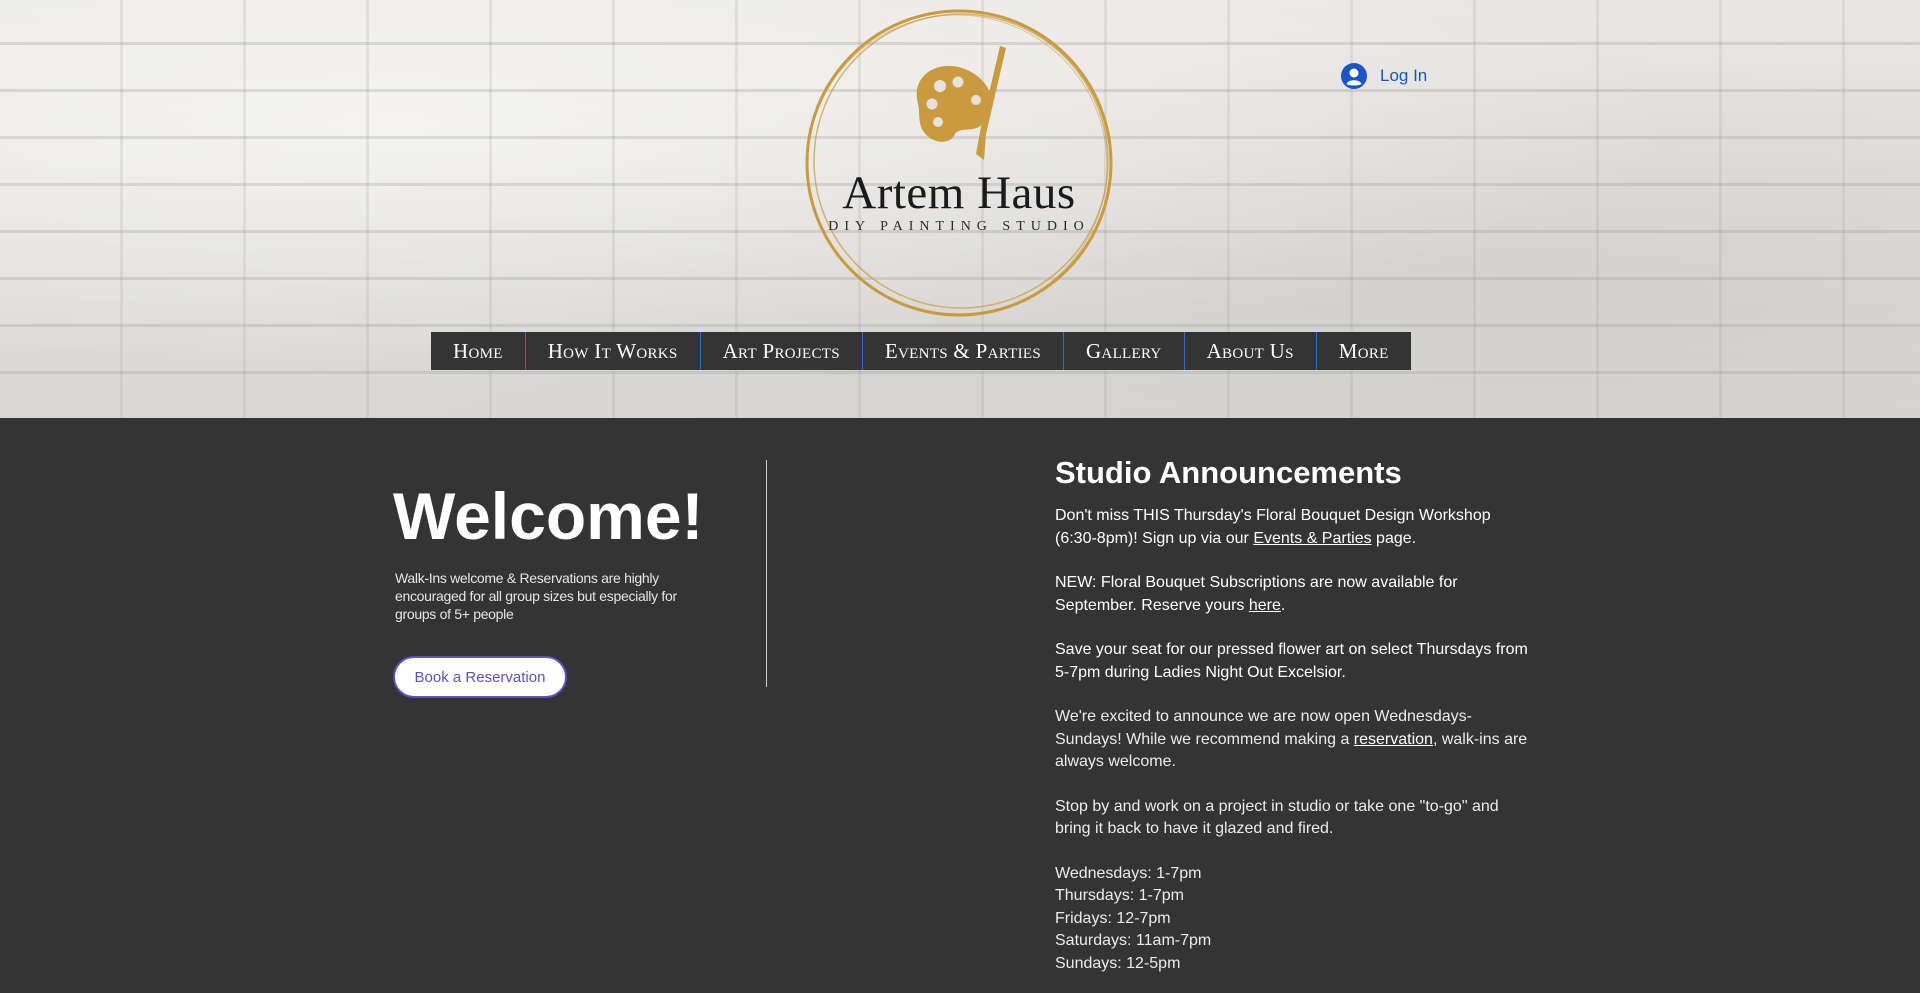  Describe the element at coordinates (1251, 351) in the screenshot. I see `nav-item-about-us: About Us` at that location.